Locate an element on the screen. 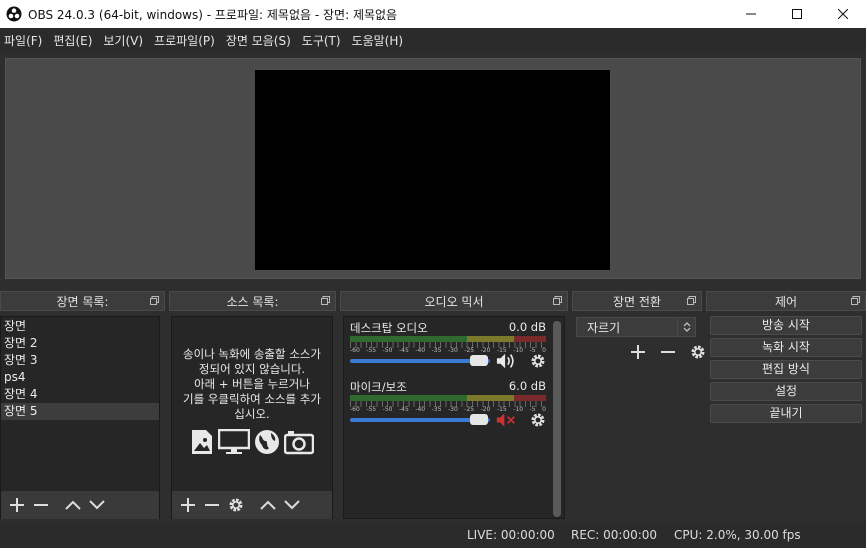 The width and height of the screenshot is (866, 548). menu-file: 파일(F) is located at coordinates (26, 40).